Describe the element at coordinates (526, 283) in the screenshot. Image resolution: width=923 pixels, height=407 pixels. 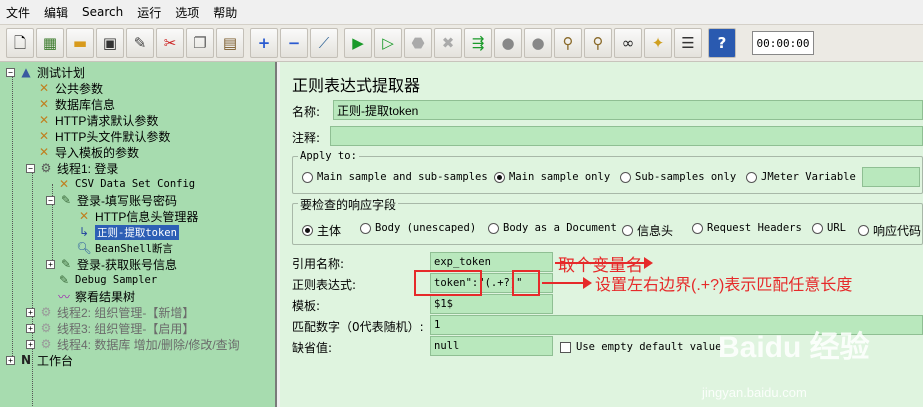
I see `annotation-box-right-boundary` at that location.